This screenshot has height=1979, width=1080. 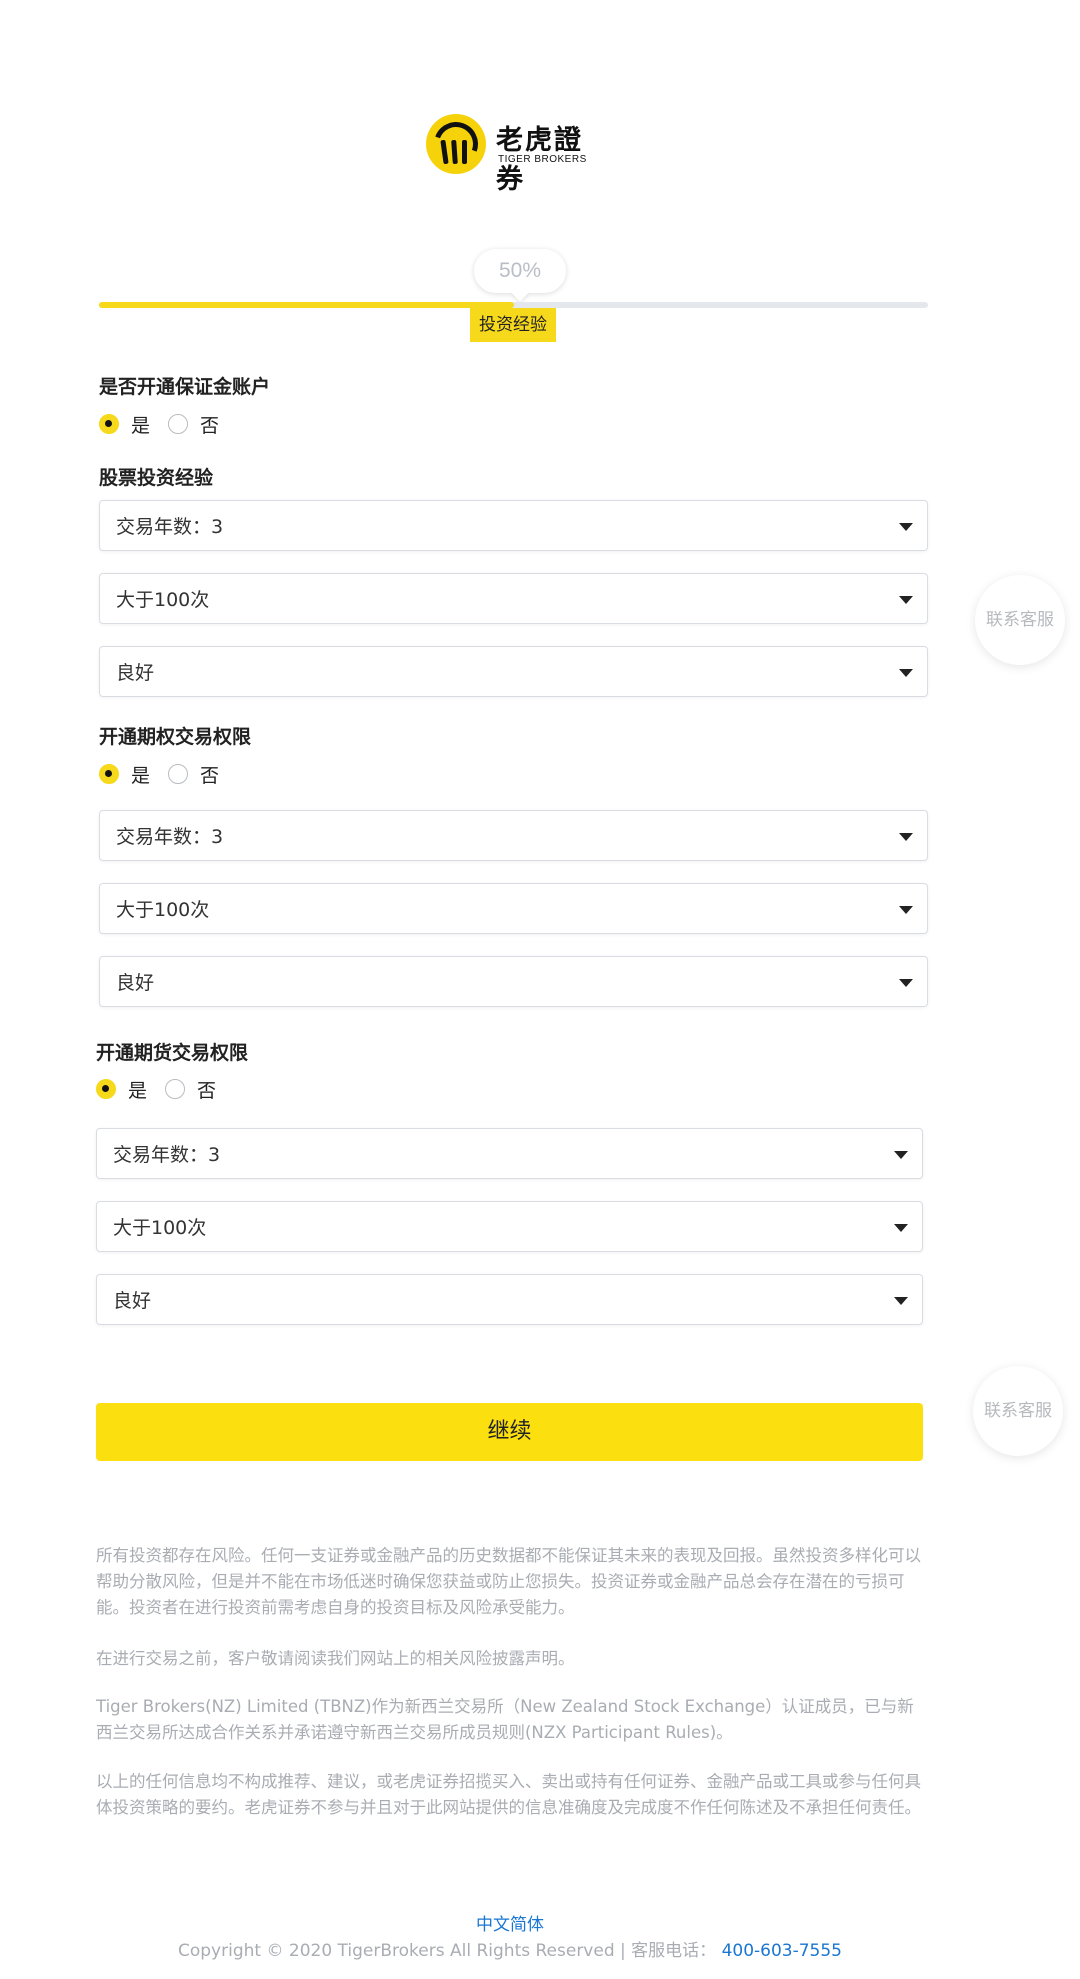 What do you see at coordinates (510, 1922) in the screenshot?
I see `language-switch-link: 中文简体` at bounding box center [510, 1922].